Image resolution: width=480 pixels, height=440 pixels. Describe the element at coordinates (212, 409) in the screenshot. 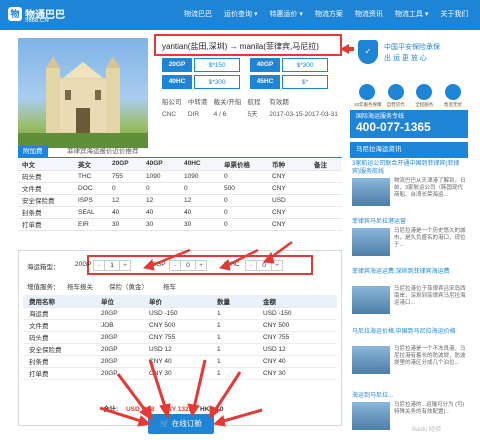

I see `total-hkd: HKD : 0` at that location.